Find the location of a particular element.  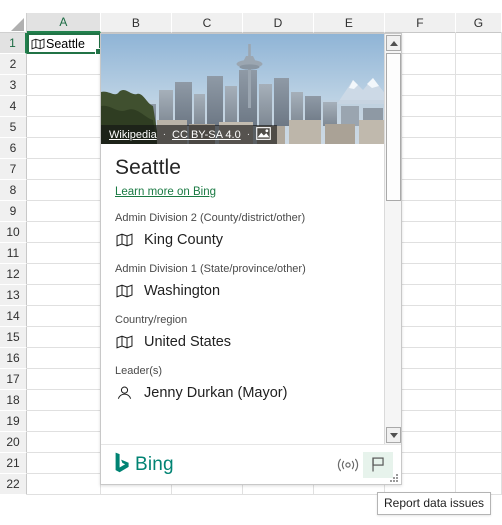

card-field-value: United States is located at coordinates (188, 342).